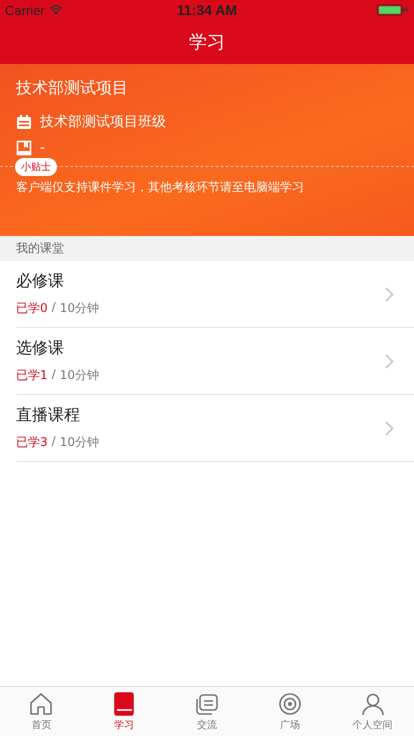  I want to click on person-icon, so click(373, 704).